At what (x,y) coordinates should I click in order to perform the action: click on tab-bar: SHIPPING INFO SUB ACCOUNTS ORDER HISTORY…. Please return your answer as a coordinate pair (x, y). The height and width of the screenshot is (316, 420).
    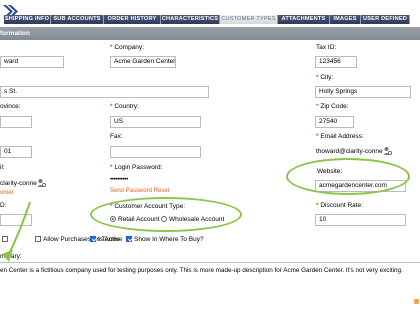
    Looking at the image, I should click on (210, 13).